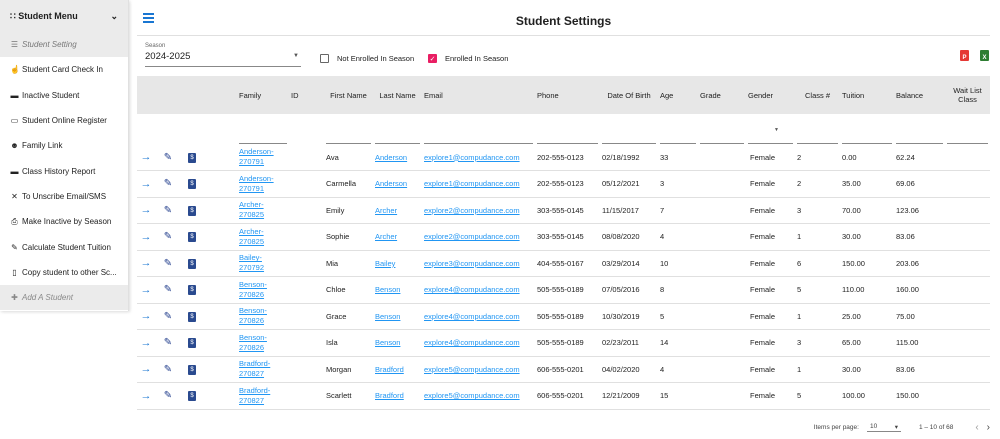  What do you see at coordinates (64, 69) in the screenshot?
I see `menu-item-1: ☝ Student Card Check In` at bounding box center [64, 69].